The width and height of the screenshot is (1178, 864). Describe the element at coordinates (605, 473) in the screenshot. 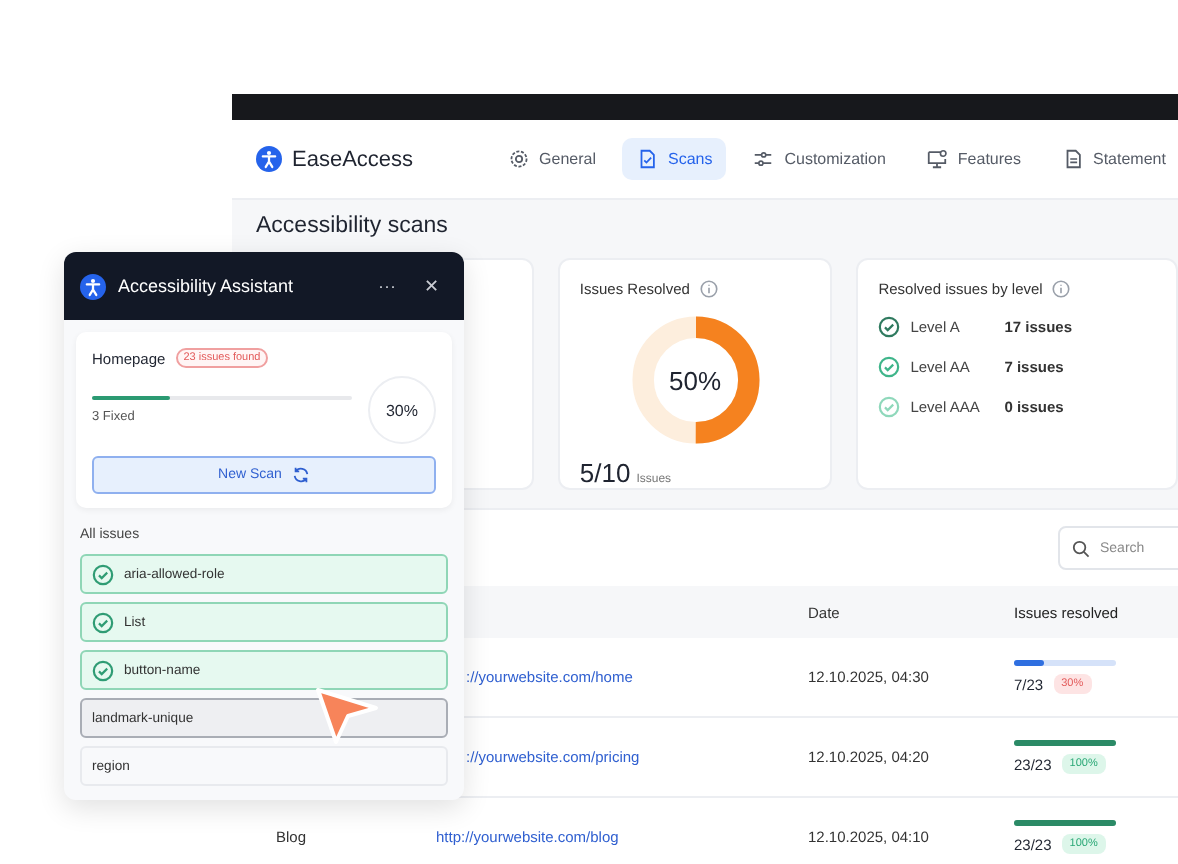

I see `resolved-count: 5/10` at that location.